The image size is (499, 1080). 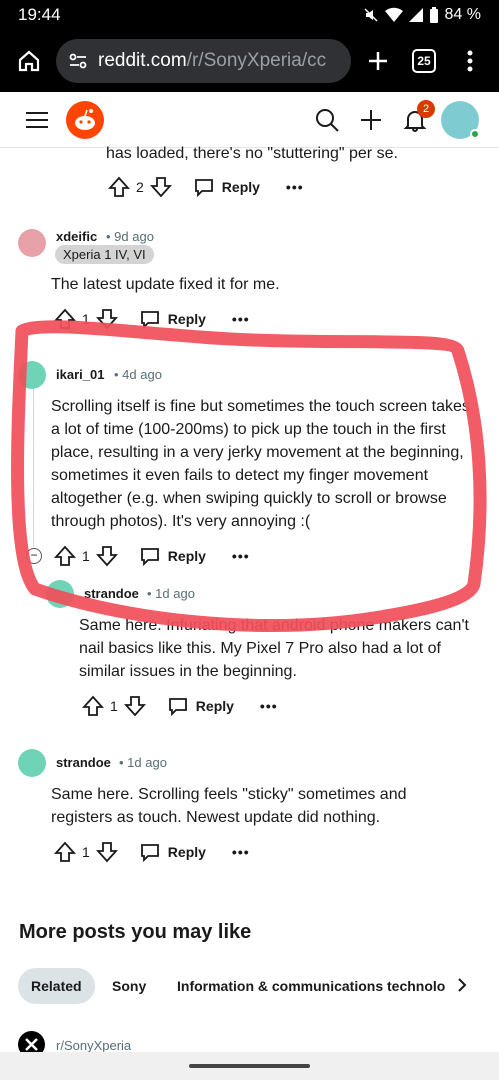 What do you see at coordinates (460, 119) in the screenshot?
I see `user-avatar` at bounding box center [460, 119].